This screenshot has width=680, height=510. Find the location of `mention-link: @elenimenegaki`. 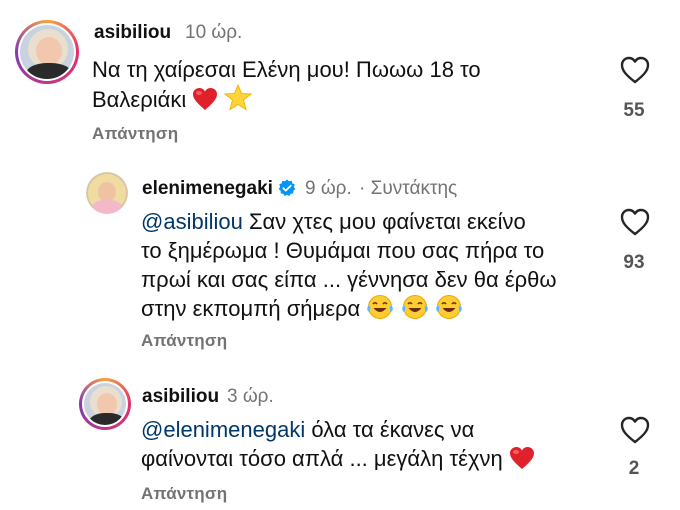

mention-link: @elenimenegaki is located at coordinates (223, 429).